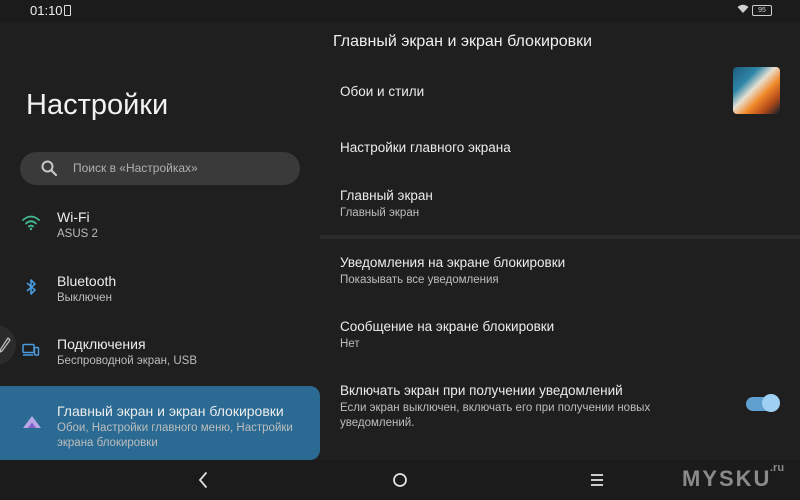  Describe the element at coordinates (77, 234) in the screenshot. I see `sidebar-item-sub: ASUS 2` at that location.